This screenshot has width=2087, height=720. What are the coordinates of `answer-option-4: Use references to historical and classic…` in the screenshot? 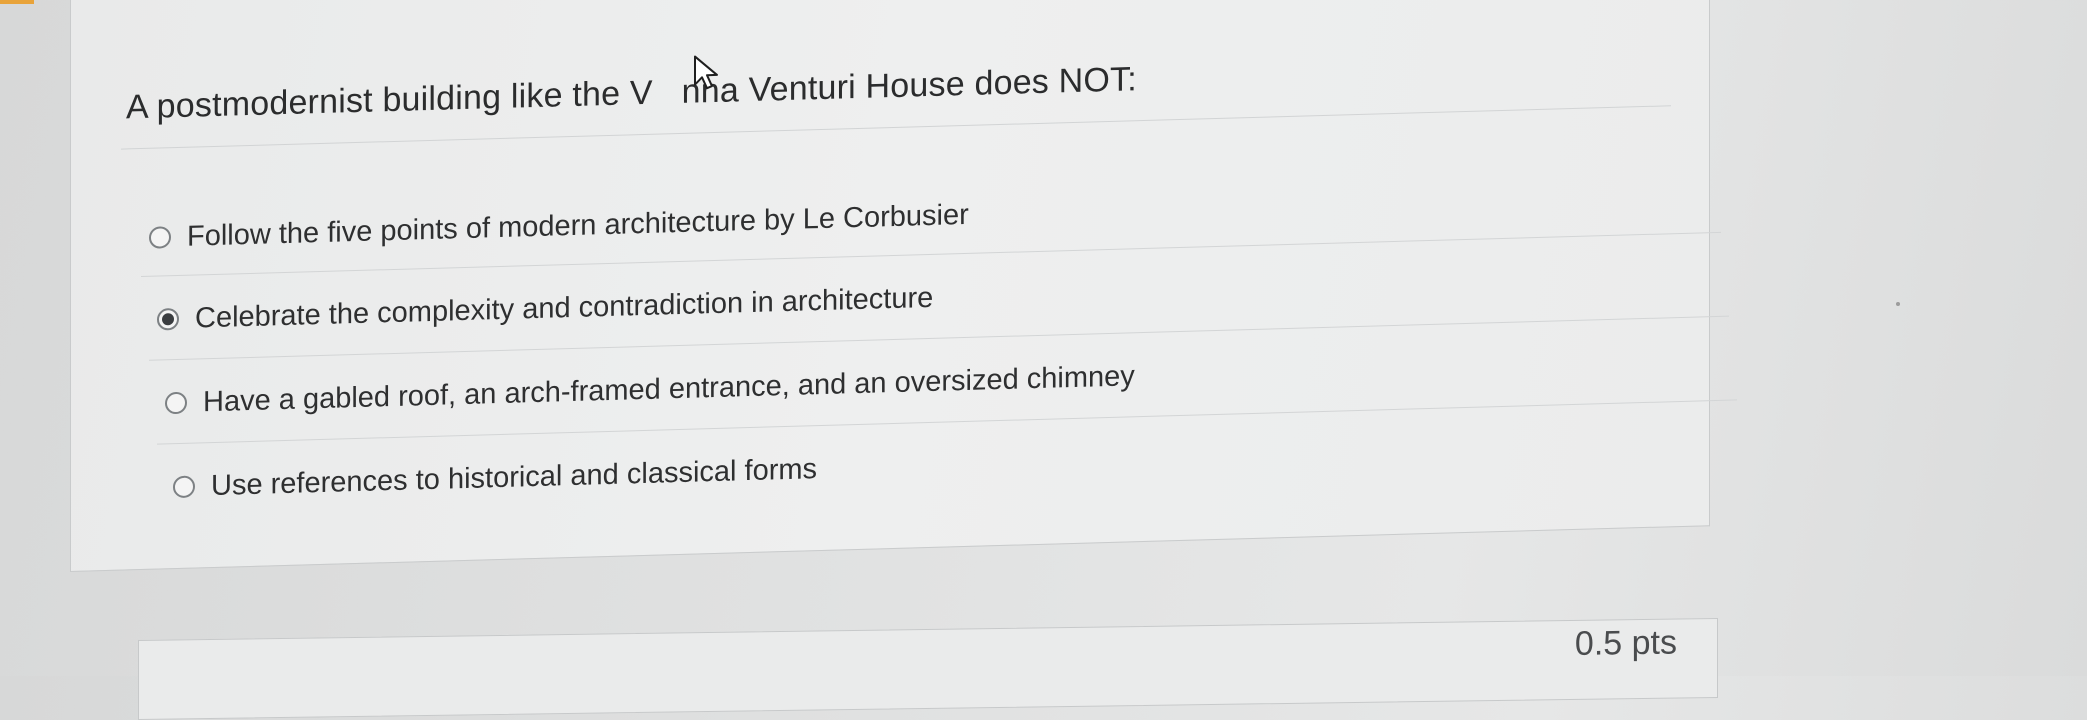 It's located at (495, 478).